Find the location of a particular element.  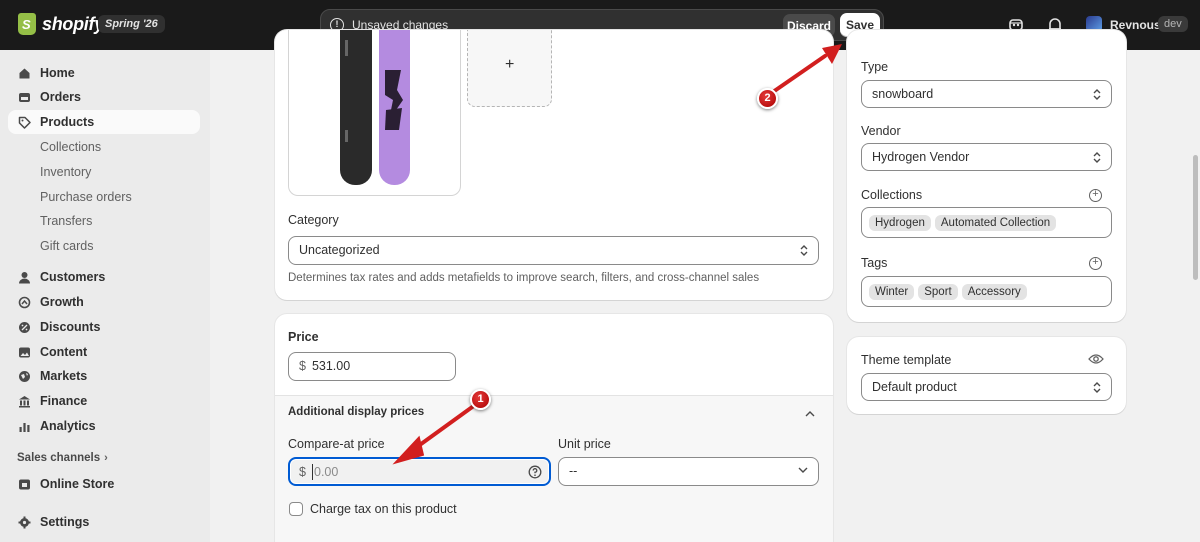

annotation-marker-2: 2 is located at coordinates (767, 98).